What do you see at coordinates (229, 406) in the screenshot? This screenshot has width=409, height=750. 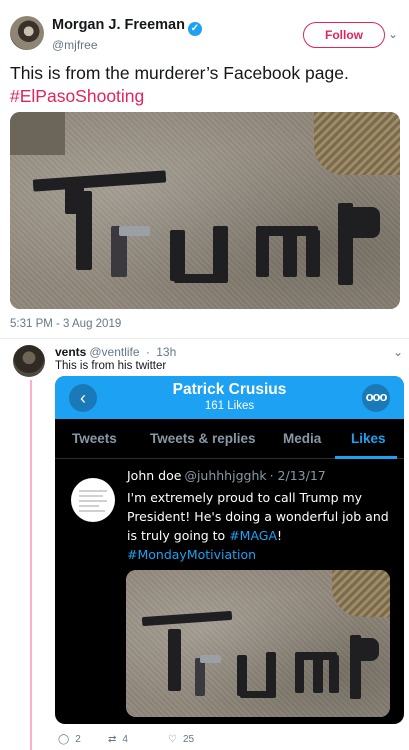 I see `profile-likes-count: 161 Likes` at bounding box center [229, 406].